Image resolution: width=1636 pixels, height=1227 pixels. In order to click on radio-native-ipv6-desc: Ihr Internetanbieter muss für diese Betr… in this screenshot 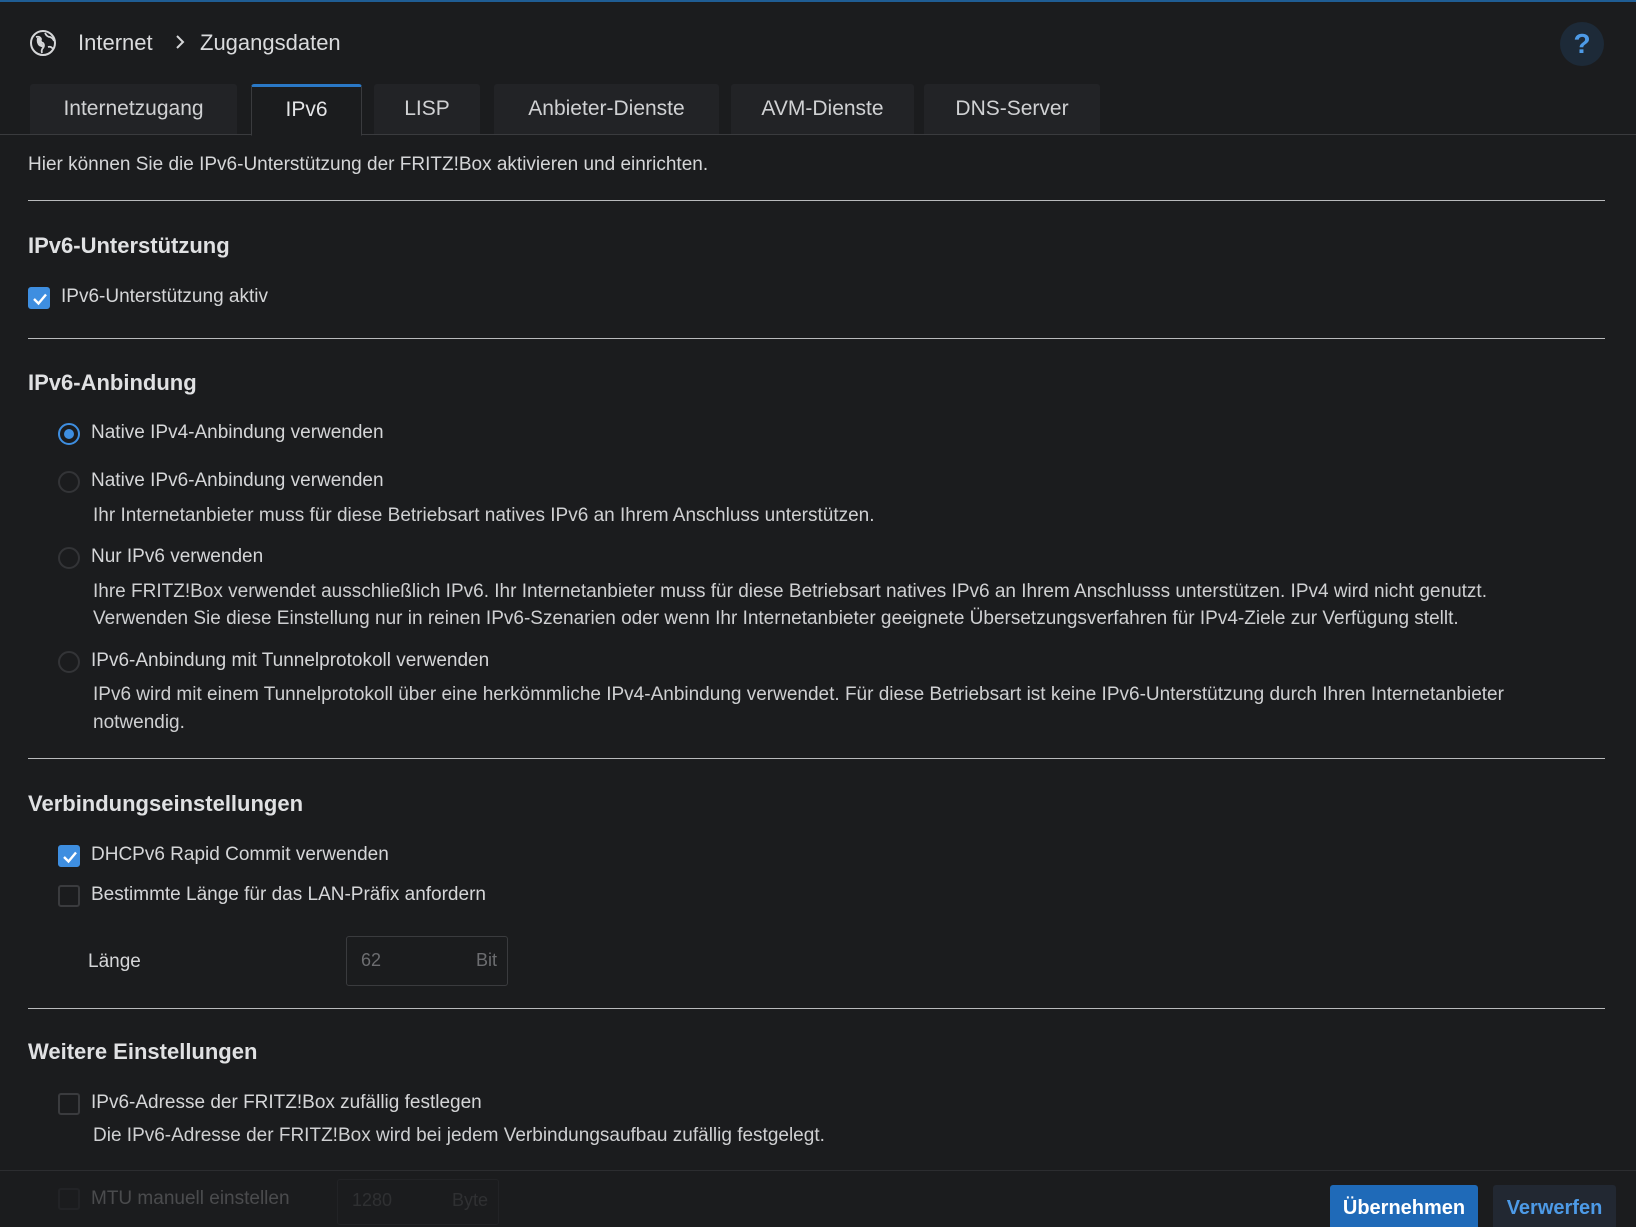, I will do `click(484, 515)`.